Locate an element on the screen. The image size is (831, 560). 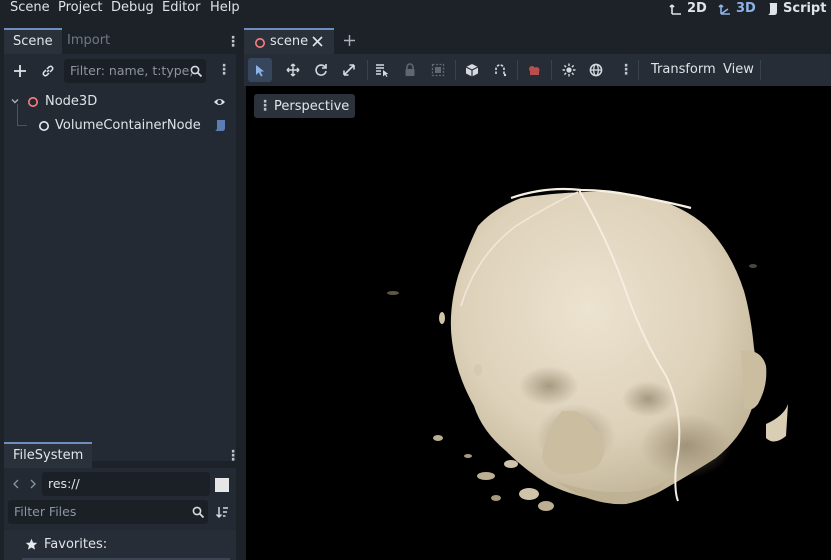
filesystem-filter-placeholder: Filter Files is located at coordinates (45, 511).